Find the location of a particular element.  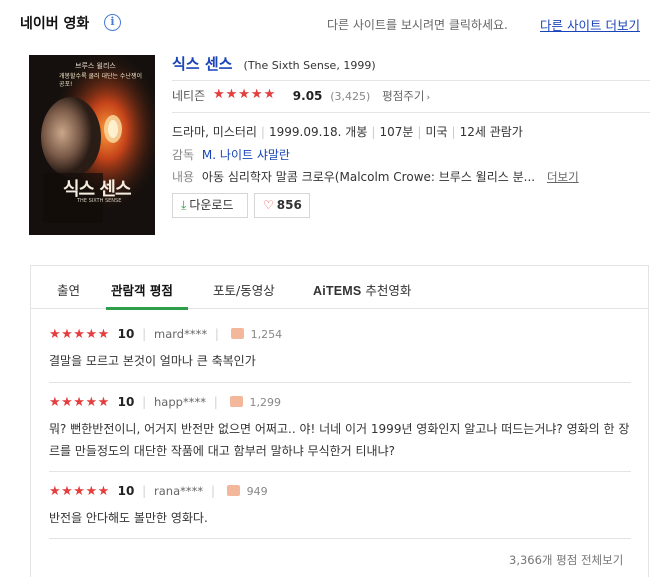

movie-meta: 드라마, 미스터리 | 1999.09.18. 개봉 | 107분 | 미국 | 12세 관람가 is located at coordinates (347, 132).